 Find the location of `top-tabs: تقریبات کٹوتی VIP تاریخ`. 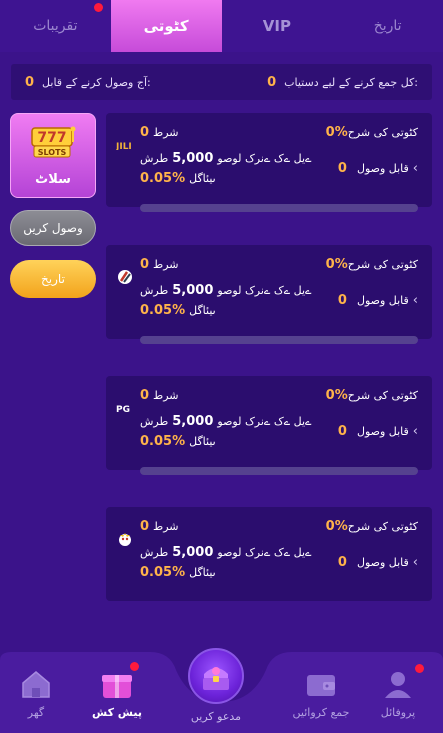

top-tabs: تقریبات کٹوتی VIP تاریخ is located at coordinates (221, 26).